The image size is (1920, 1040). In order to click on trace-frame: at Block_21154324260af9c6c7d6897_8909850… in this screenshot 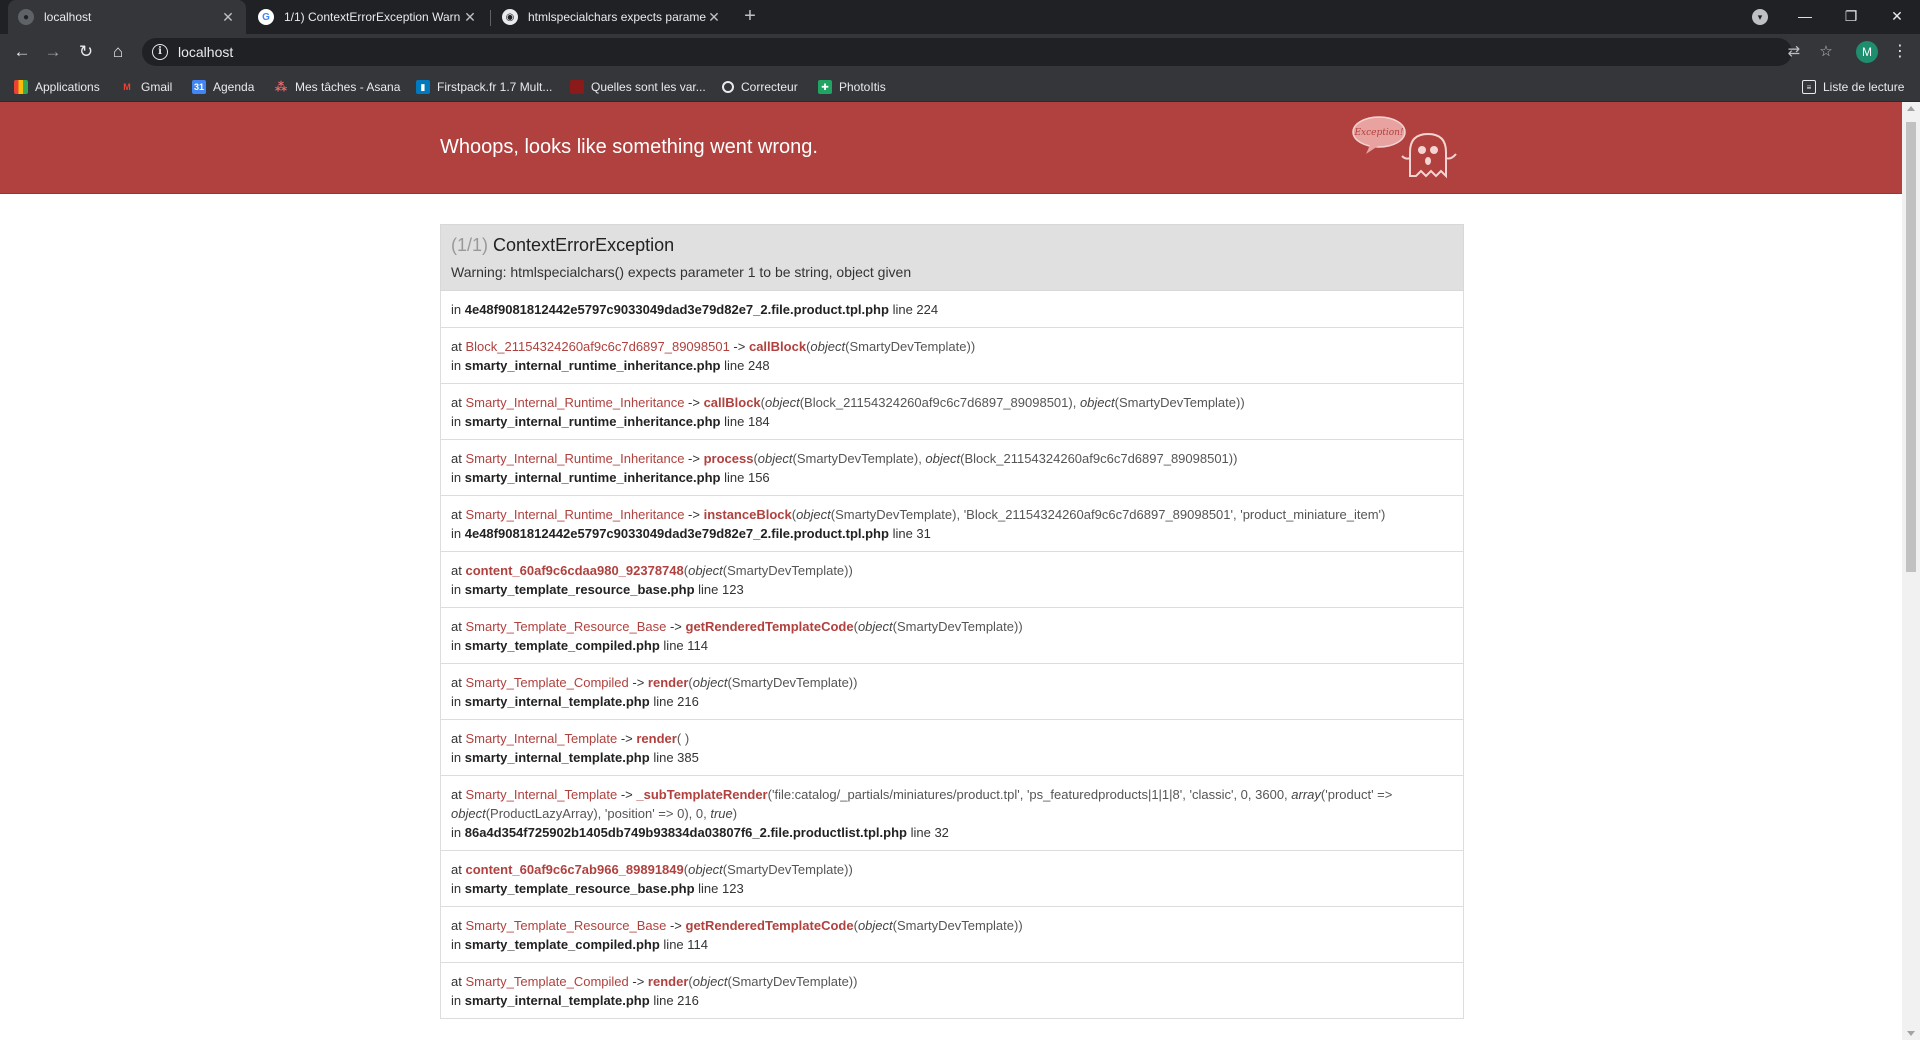, I will do `click(952, 356)`.